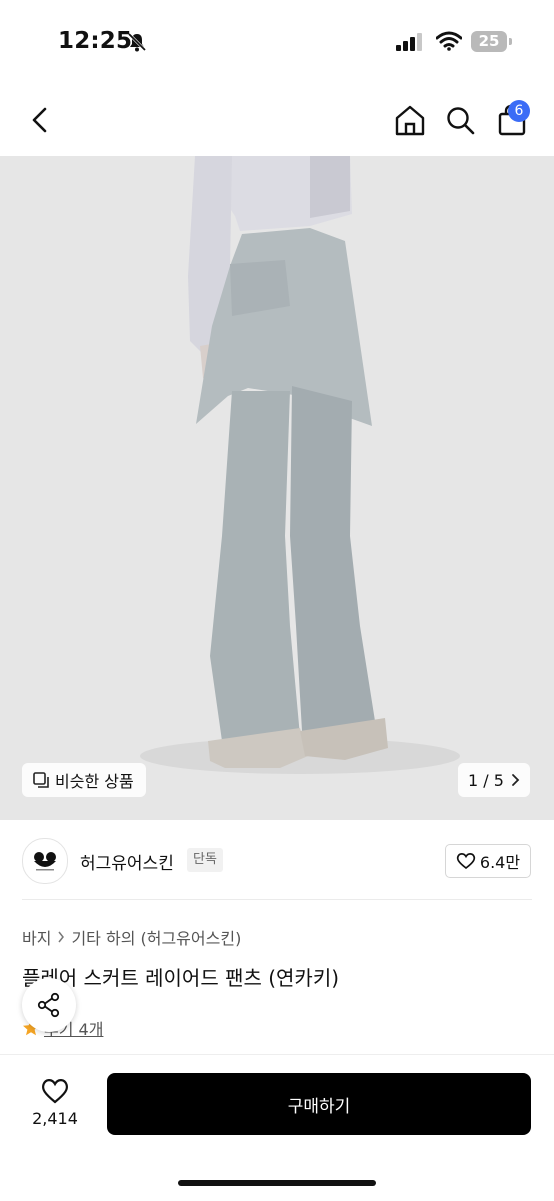 The height and width of the screenshot is (1201, 554). What do you see at coordinates (277, 899) in the screenshot?
I see `section-divider` at bounding box center [277, 899].